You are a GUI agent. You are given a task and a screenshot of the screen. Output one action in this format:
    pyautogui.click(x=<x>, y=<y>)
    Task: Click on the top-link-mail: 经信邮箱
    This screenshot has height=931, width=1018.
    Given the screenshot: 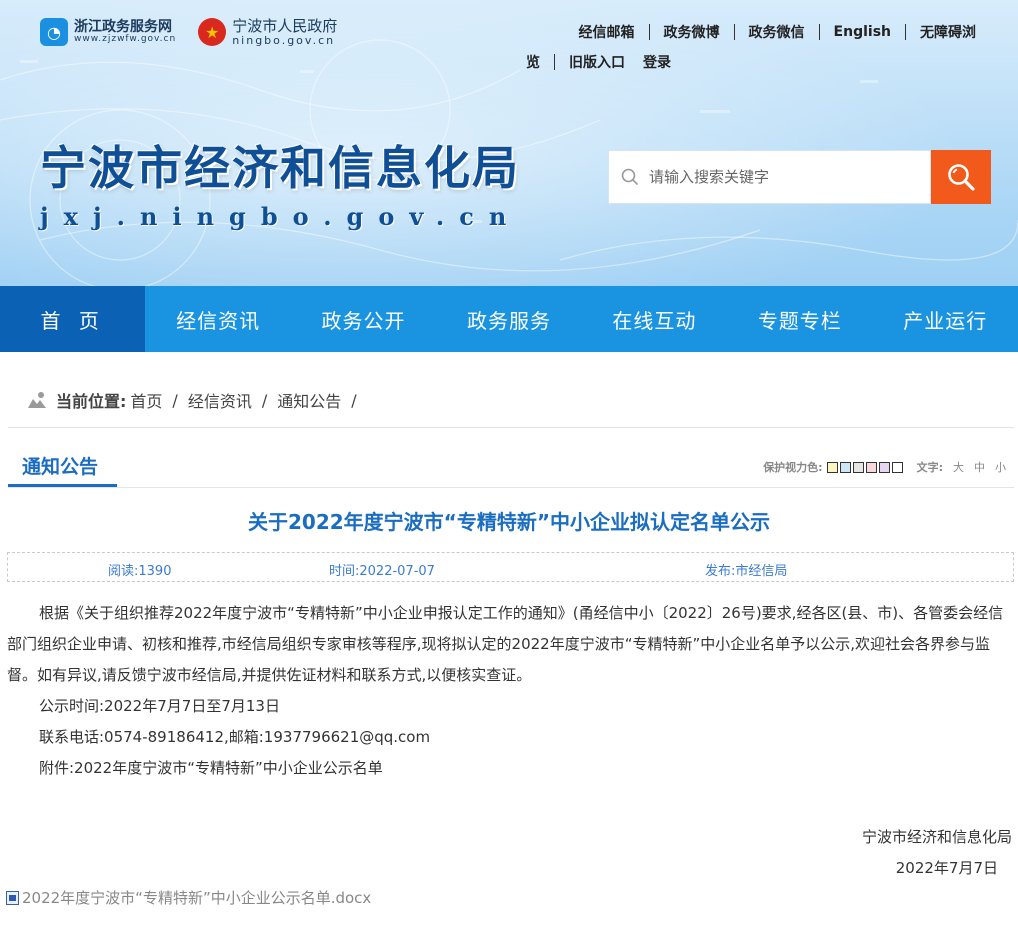 What is the action you would take?
    pyautogui.click(x=607, y=32)
    